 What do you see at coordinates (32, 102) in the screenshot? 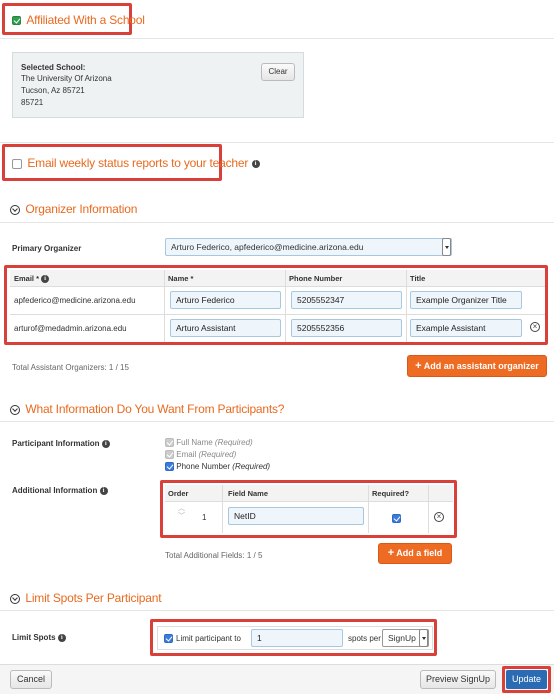
I see `school-zip: 85721` at bounding box center [32, 102].